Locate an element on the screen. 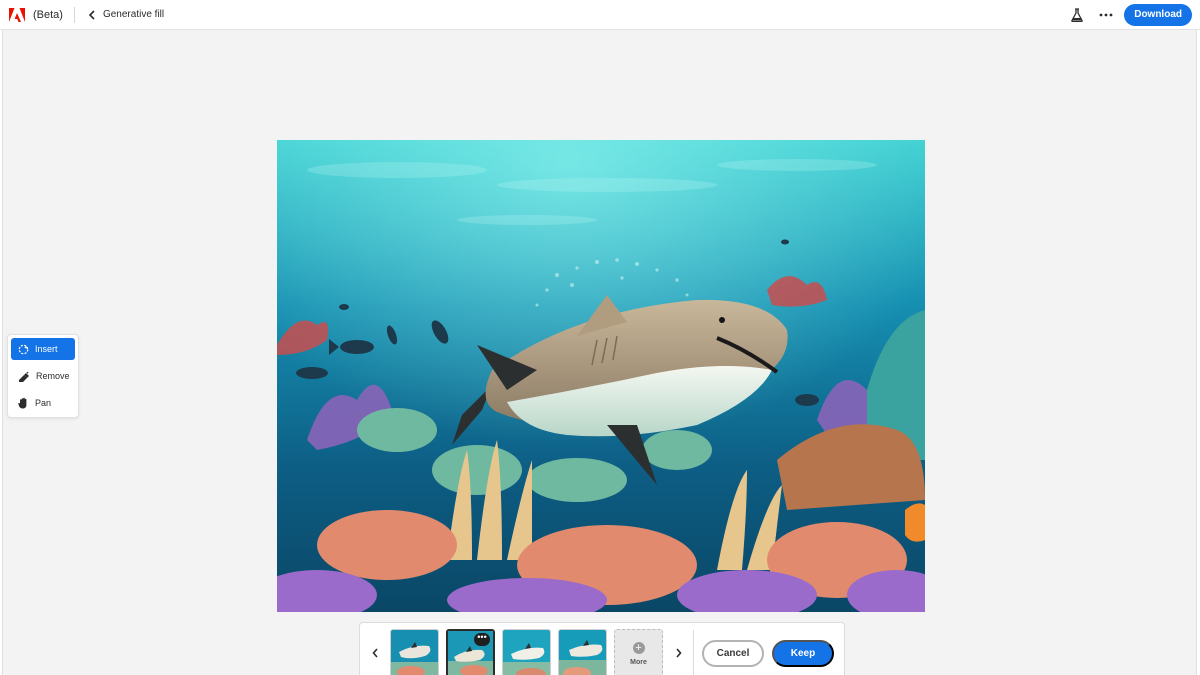  adobe-logo-icon is located at coordinates (18, 15).